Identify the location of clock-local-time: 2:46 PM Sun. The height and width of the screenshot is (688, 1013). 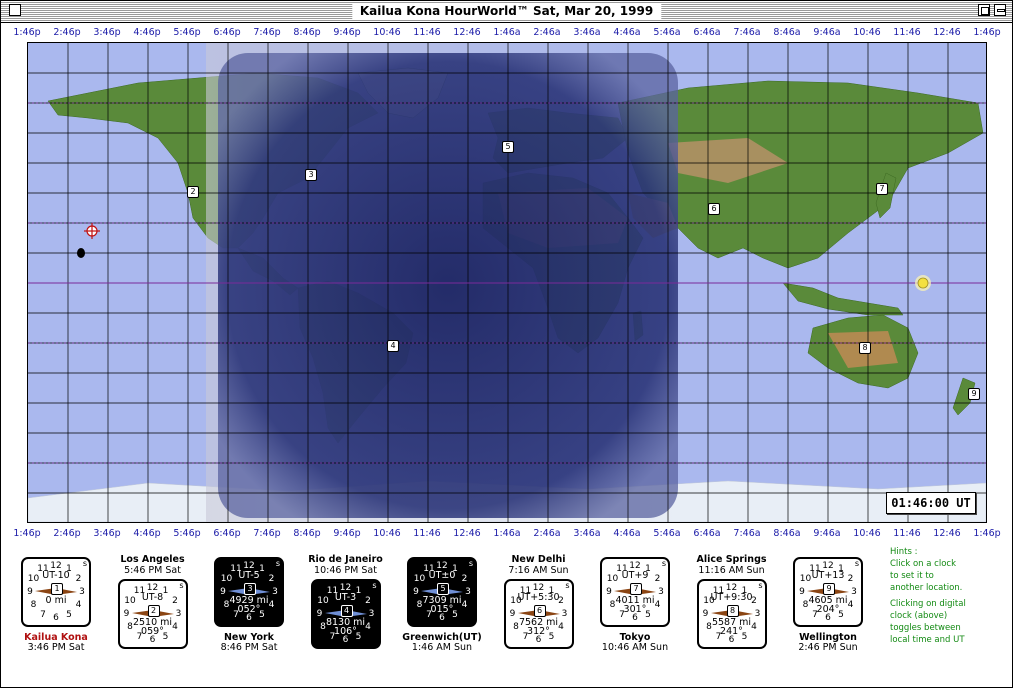
(828, 647).